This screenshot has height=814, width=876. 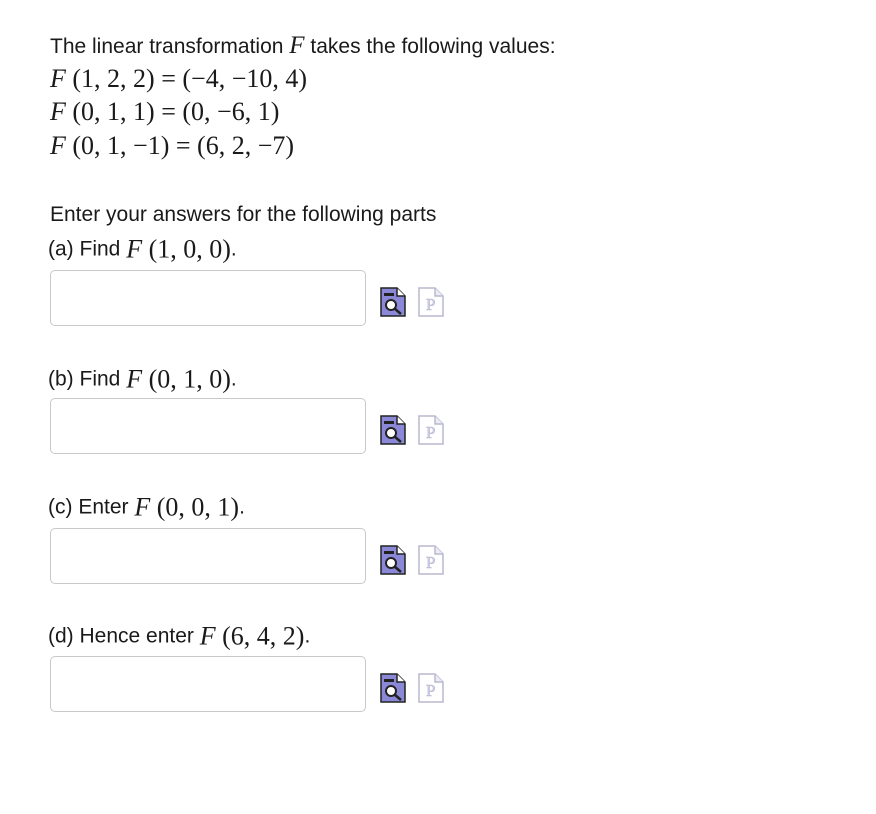 What do you see at coordinates (195, 507) in the screenshot?
I see `part-c-args: (0, 0, 1)` at bounding box center [195, 507].